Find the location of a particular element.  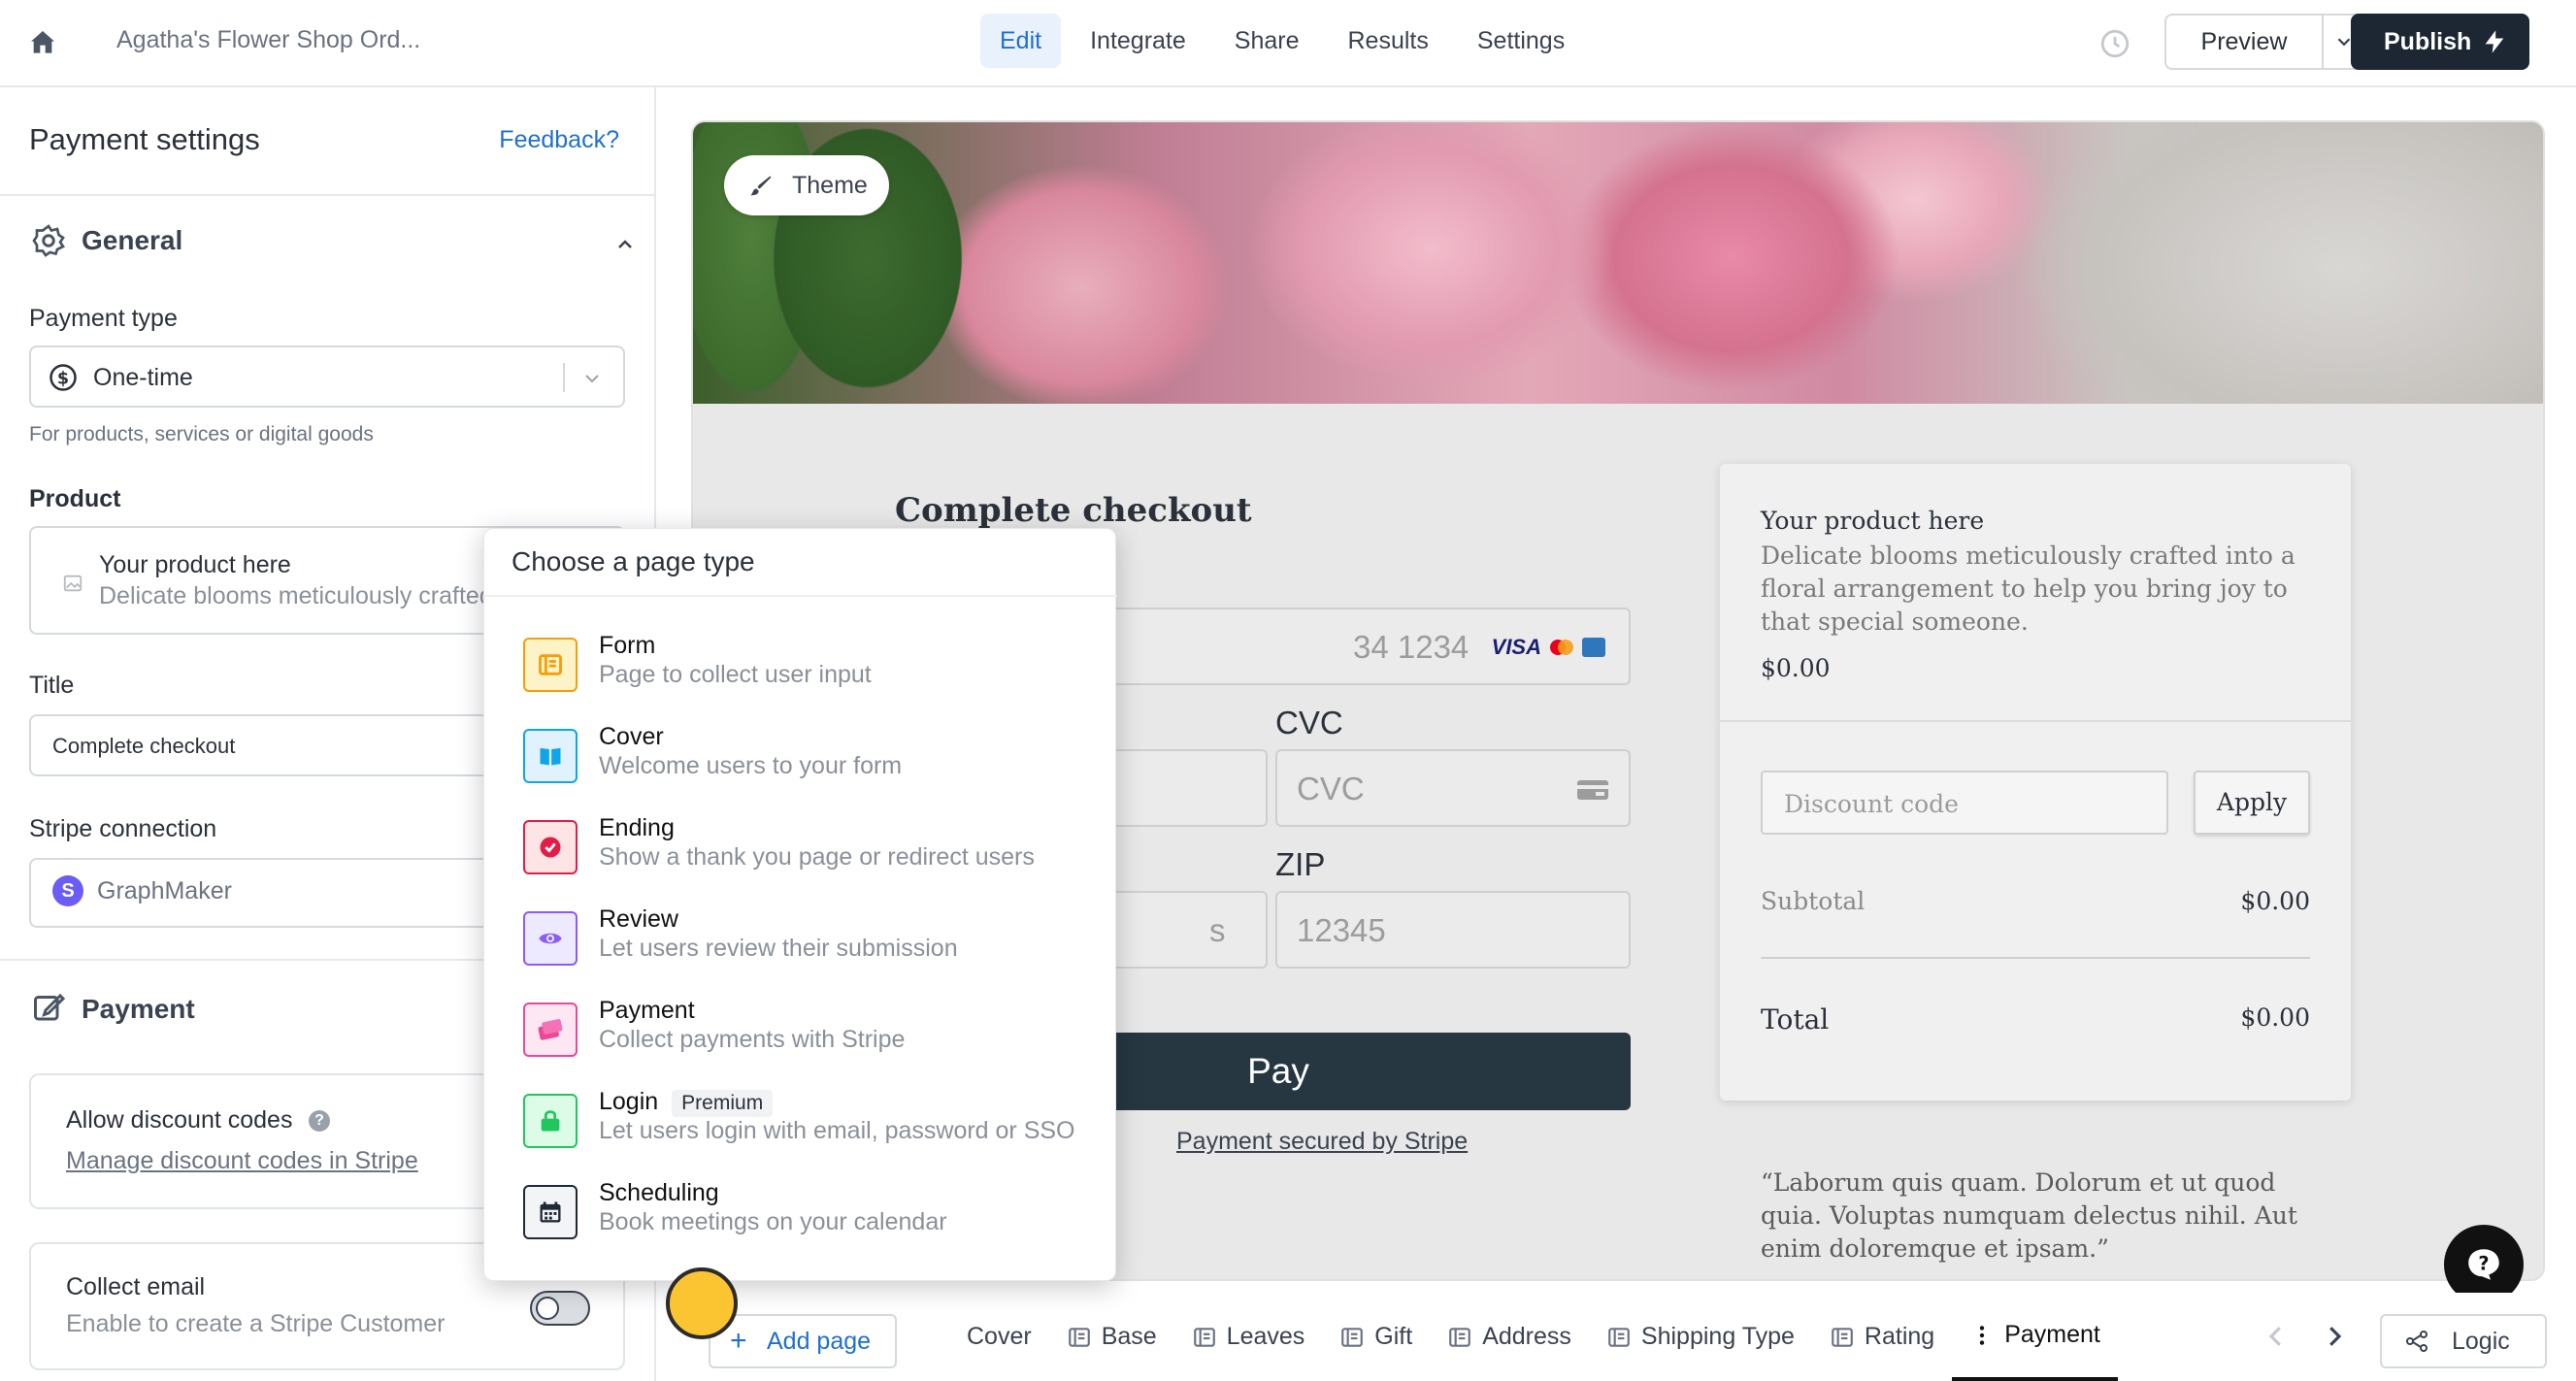

plus-icon: + is located at coordinates (738, 1341).